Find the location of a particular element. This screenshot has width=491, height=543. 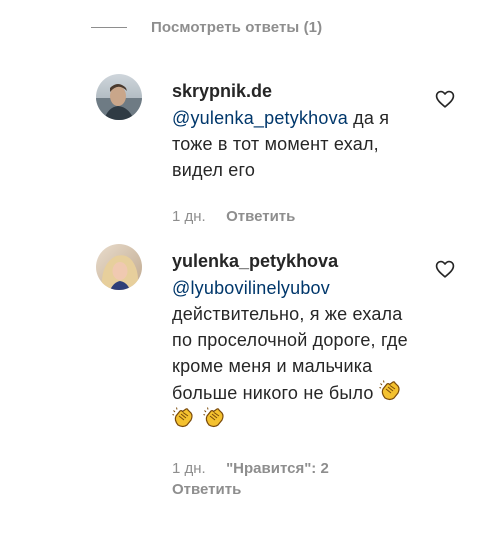

comment-meta: 1 дн. Ответить is located at coordinates (292, 217).